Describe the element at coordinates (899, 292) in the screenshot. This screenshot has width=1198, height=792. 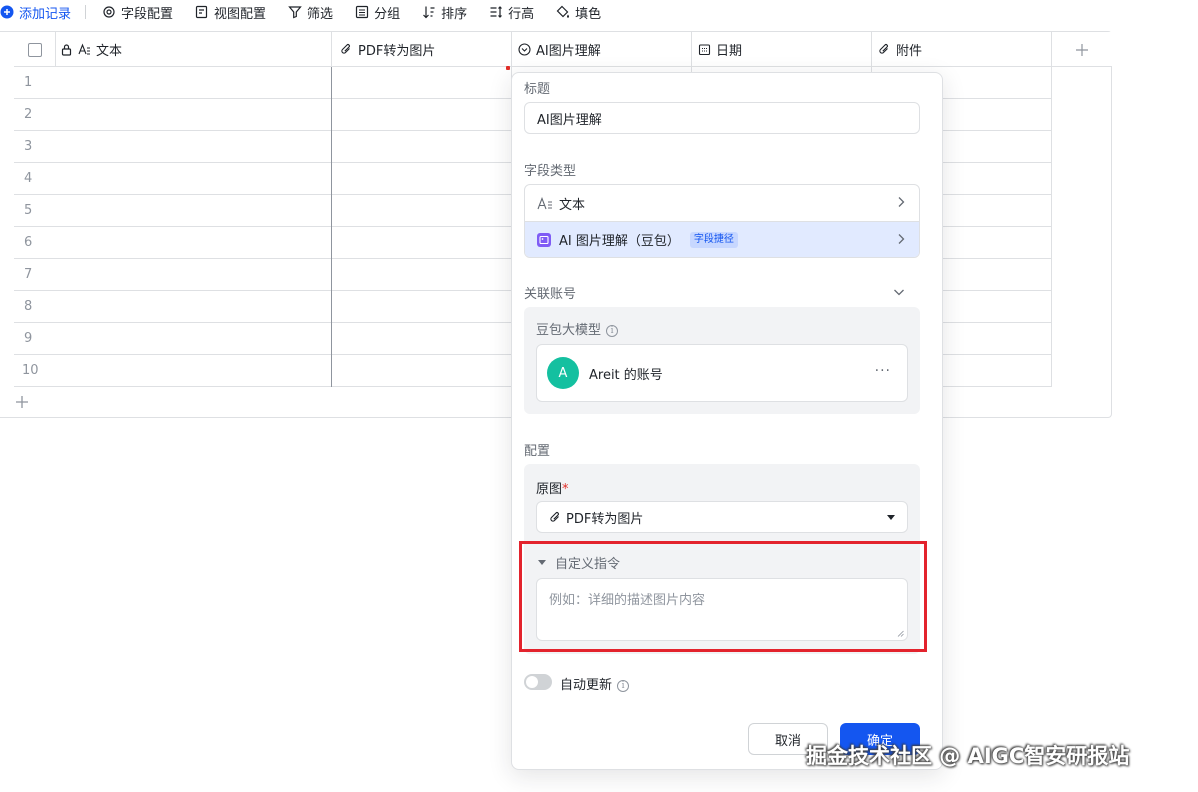
I see `chevron-down-icon` at that location.